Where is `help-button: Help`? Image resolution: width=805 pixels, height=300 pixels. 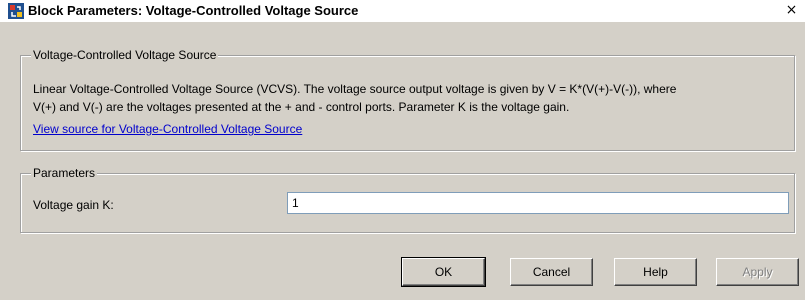
help-button: Help is located at coordinates (655, 272).